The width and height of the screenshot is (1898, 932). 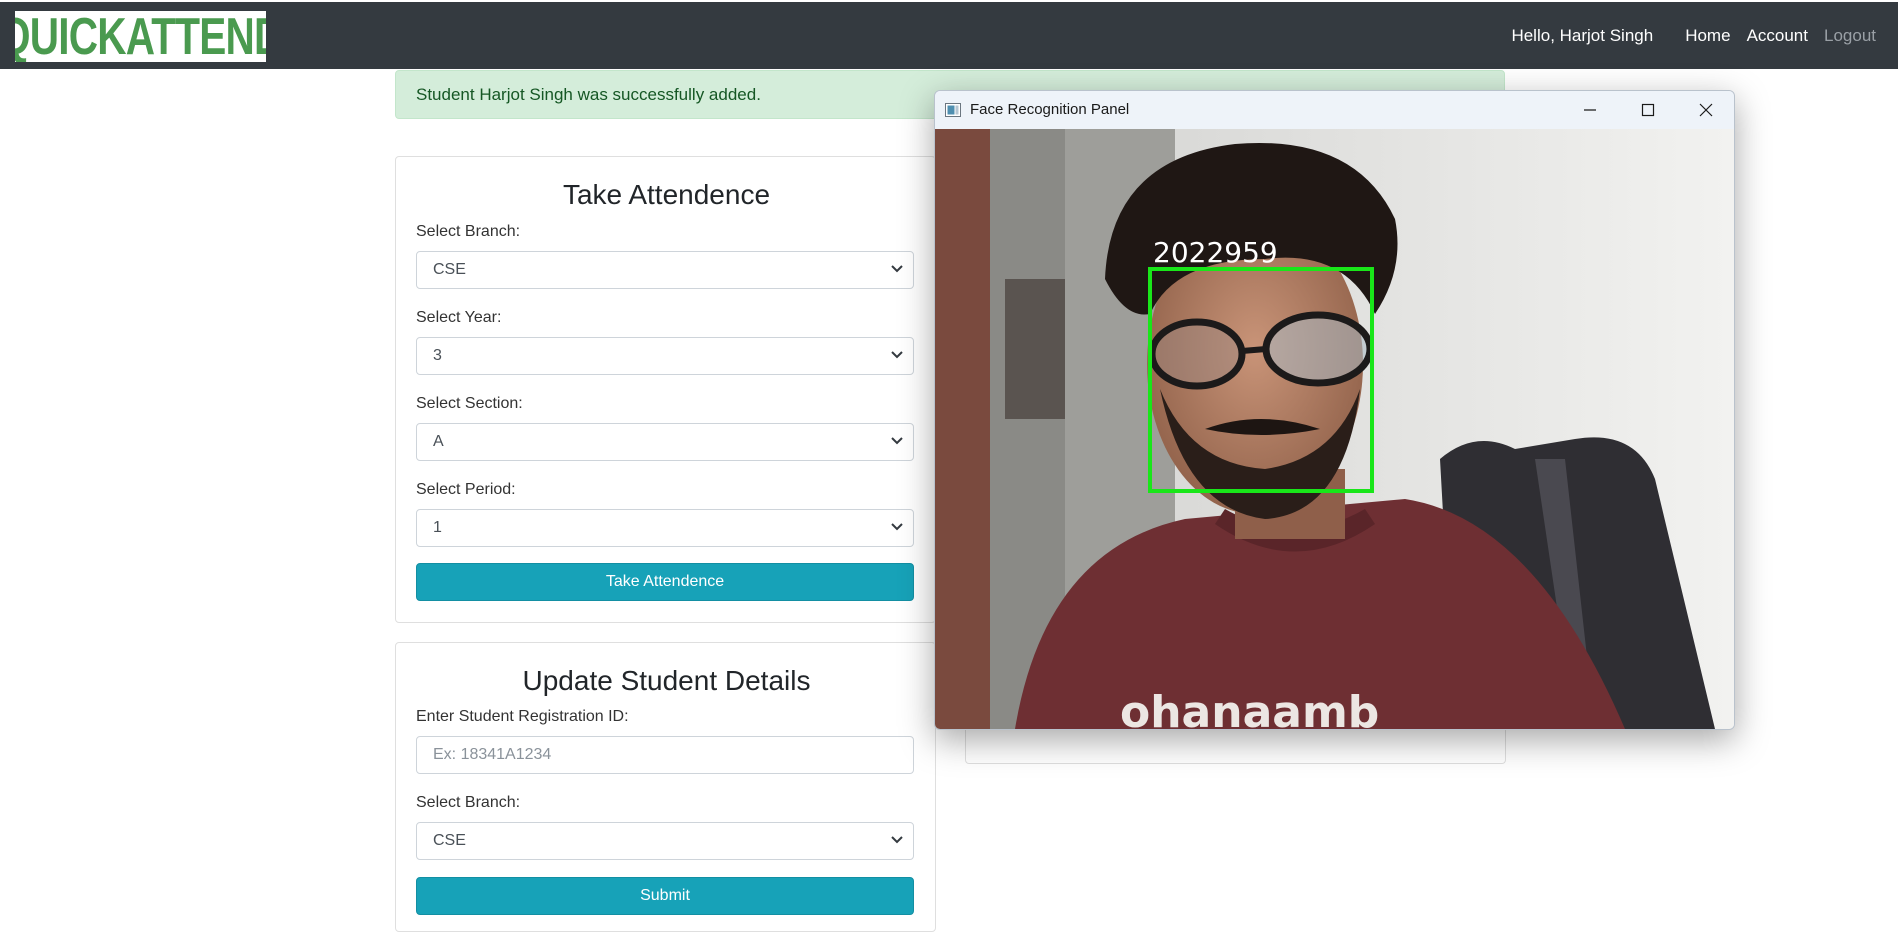 I want to click on maximize-icon, so click(x=1648, y=110).